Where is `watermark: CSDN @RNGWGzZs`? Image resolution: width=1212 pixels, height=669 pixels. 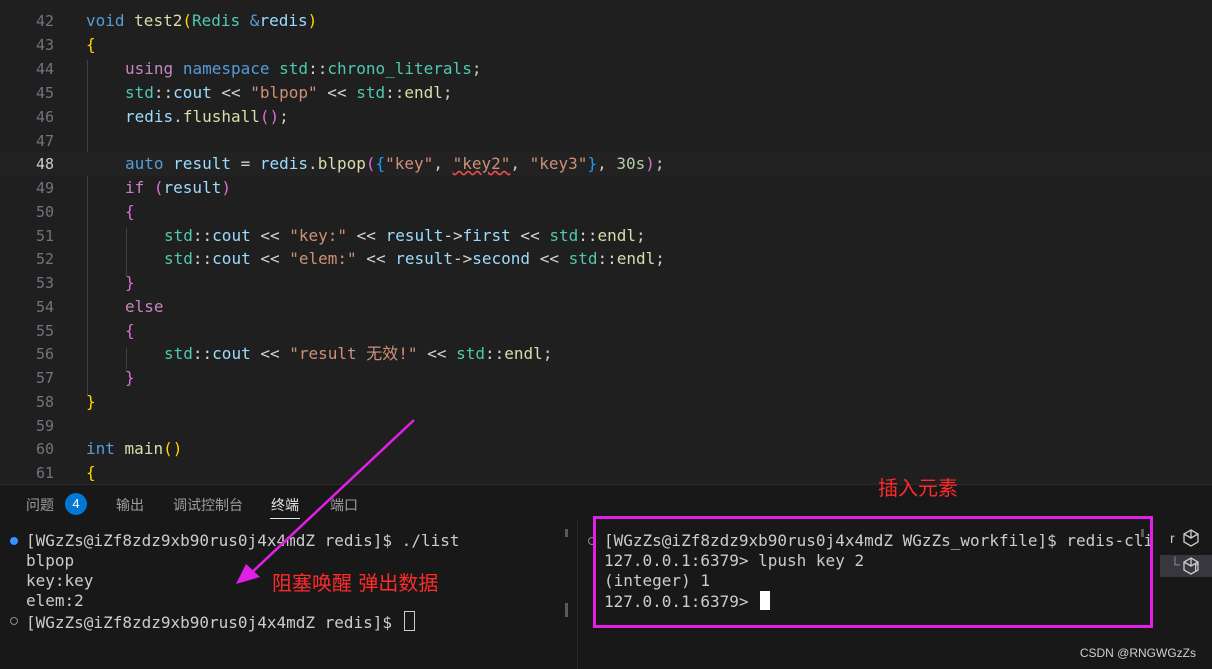
watermark: CSDN @RNGWGzZs is located at coordinates (1137, 653).